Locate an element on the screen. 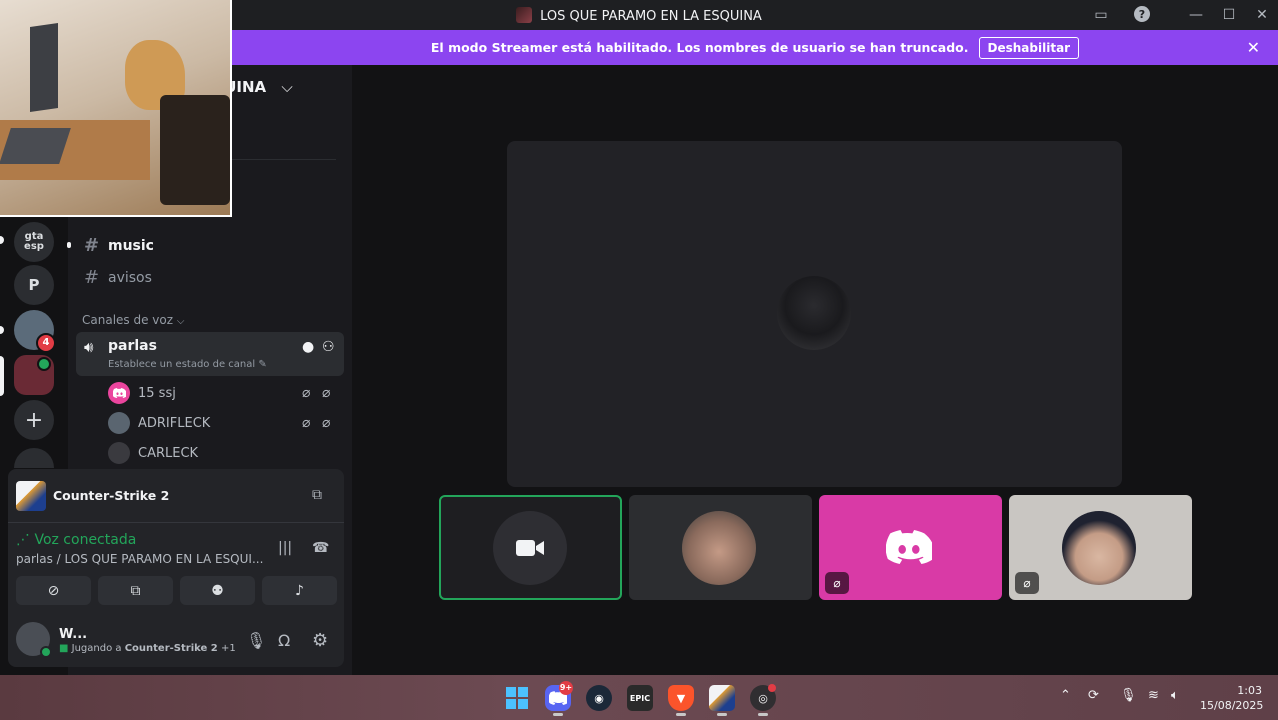 Image resolution: width=1278 pixels, height=720 pixels. date: 15/08/2025 is located at coordinates (1232, 705).